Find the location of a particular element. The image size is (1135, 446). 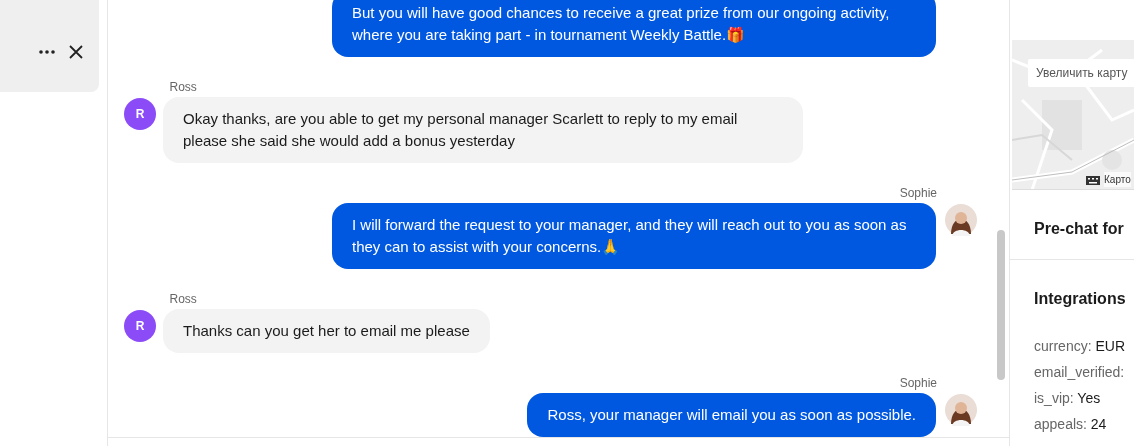

message-bubble: Thanks can you get her to email me please is located at coordinates (326, 331).